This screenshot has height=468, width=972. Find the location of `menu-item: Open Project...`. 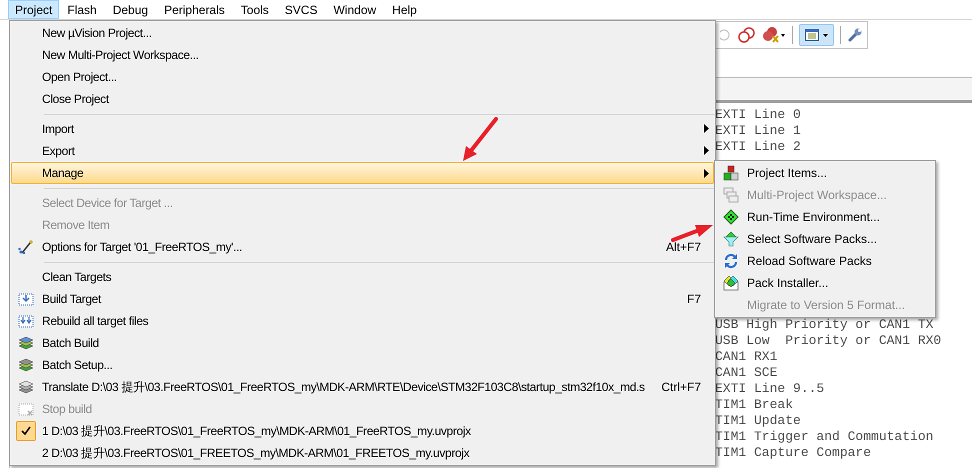

menu-item: Open Project... is located at coordinates (362, 77).